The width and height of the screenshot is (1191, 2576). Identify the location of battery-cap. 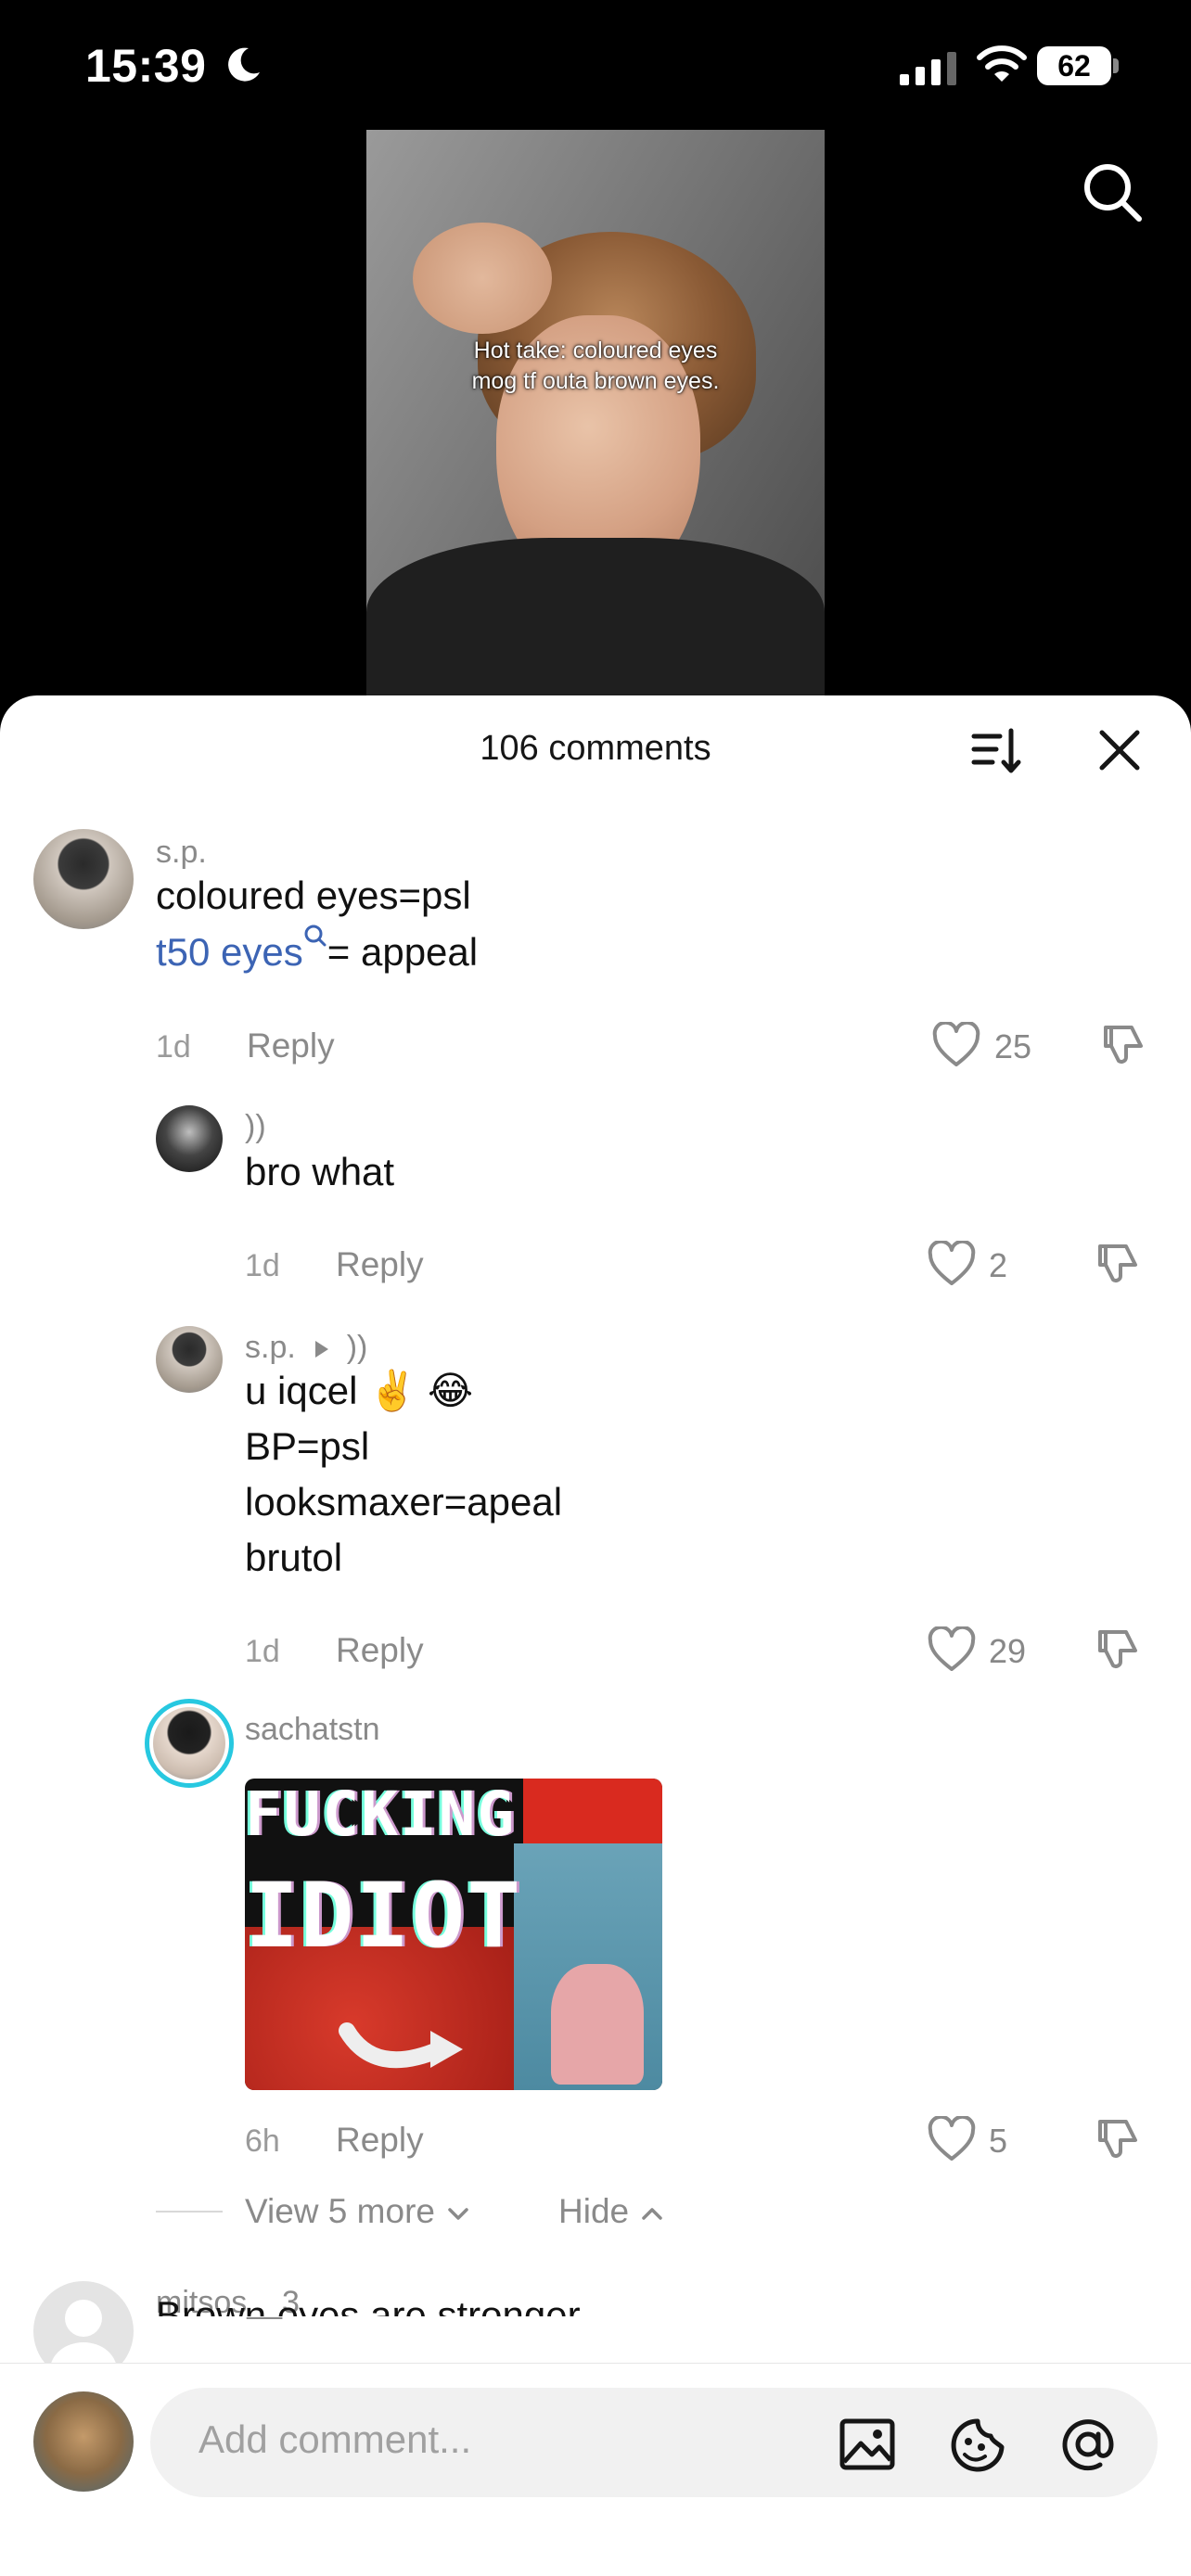
(1116, 66).